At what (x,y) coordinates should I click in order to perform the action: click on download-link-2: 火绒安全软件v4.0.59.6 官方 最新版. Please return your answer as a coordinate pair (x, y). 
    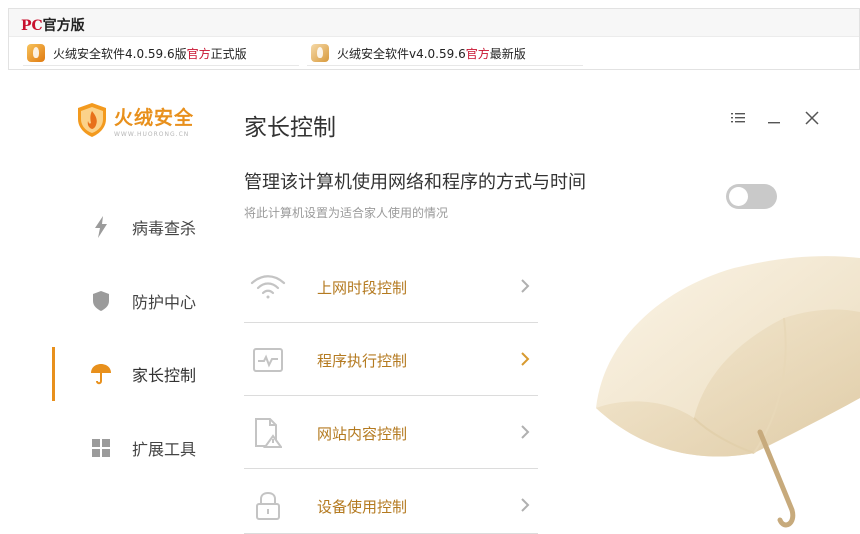
    Looking at the image, I should click on (418, 53).